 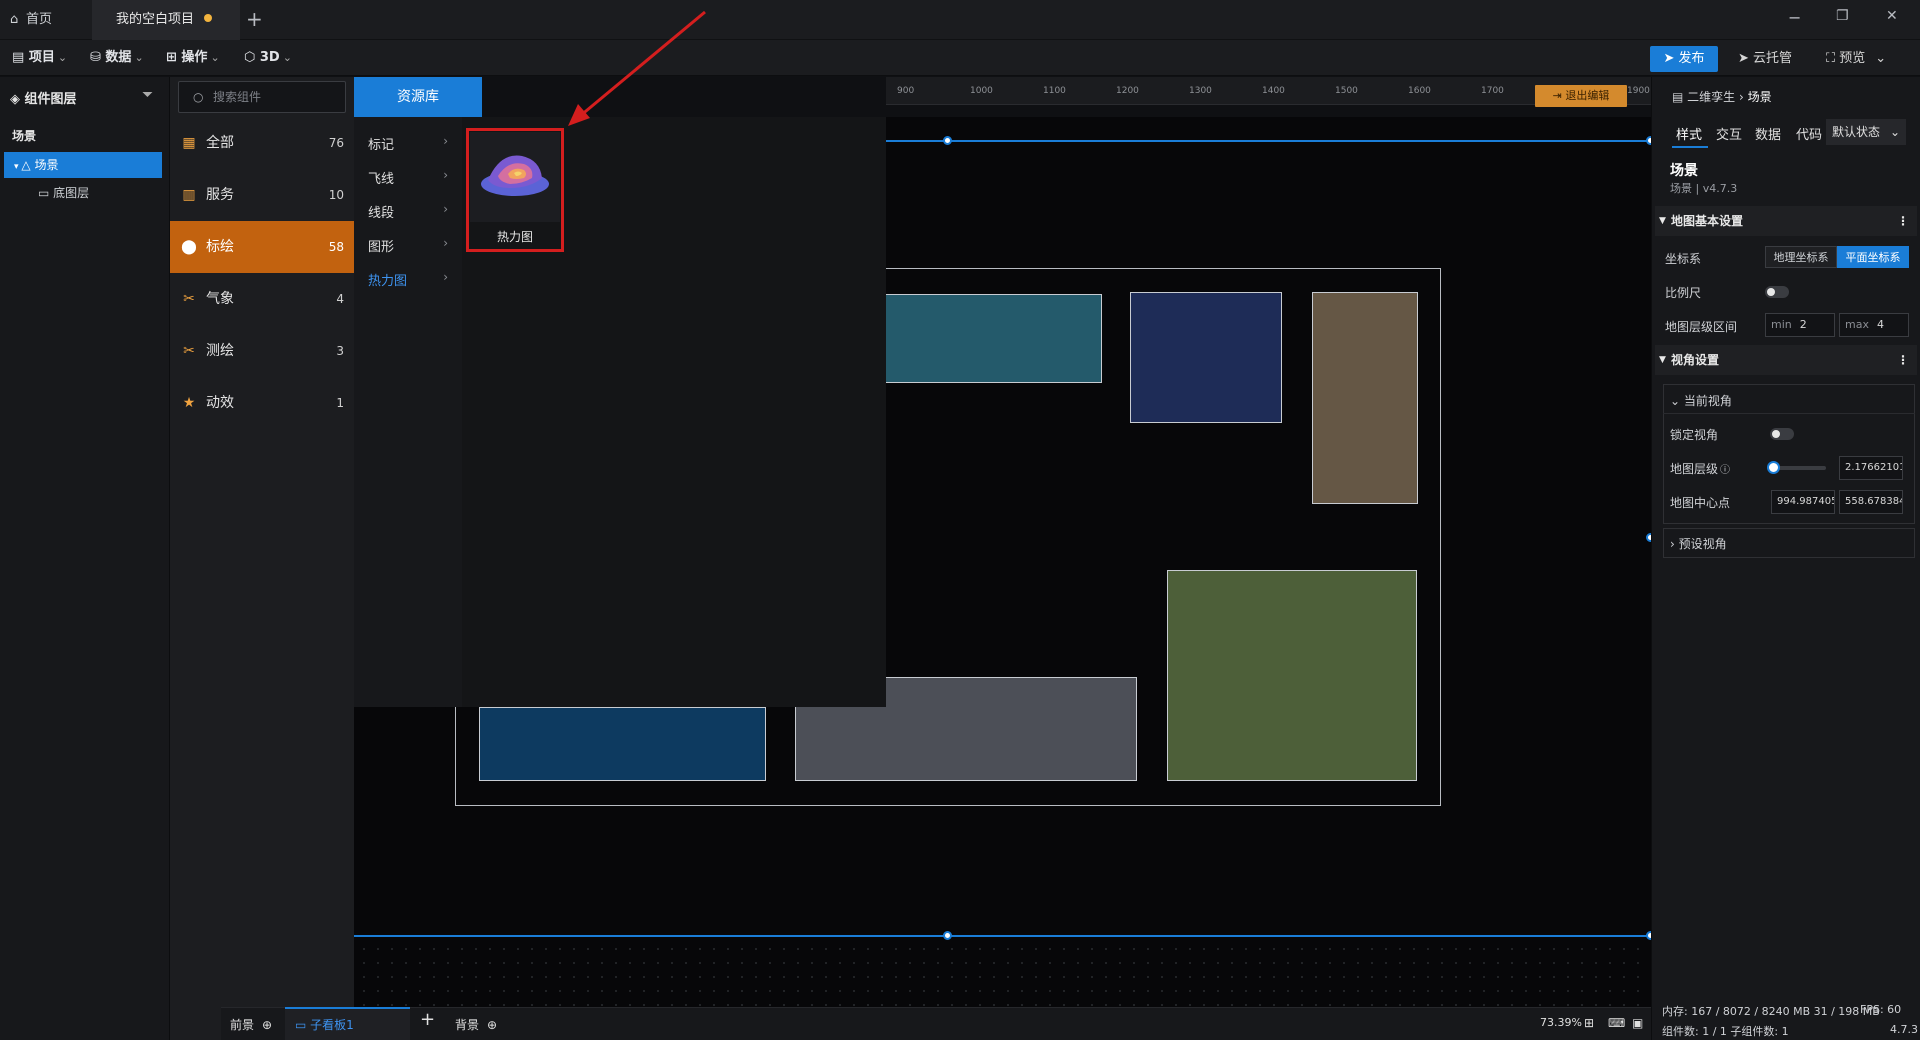 What do you see at coordinates (960, 20) in the screenshot?
I see `title-bar` at bounding box center [960, 20].